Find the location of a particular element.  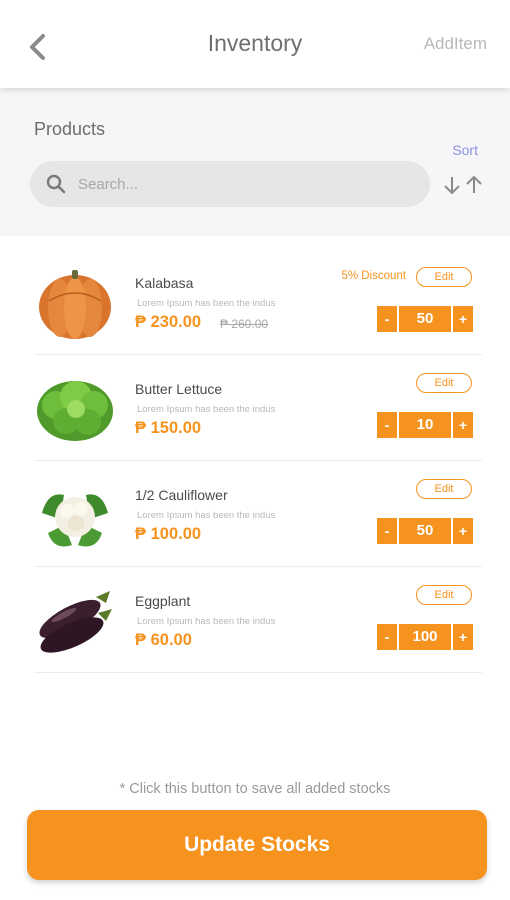

search-input is located at coordinates (243, 184).